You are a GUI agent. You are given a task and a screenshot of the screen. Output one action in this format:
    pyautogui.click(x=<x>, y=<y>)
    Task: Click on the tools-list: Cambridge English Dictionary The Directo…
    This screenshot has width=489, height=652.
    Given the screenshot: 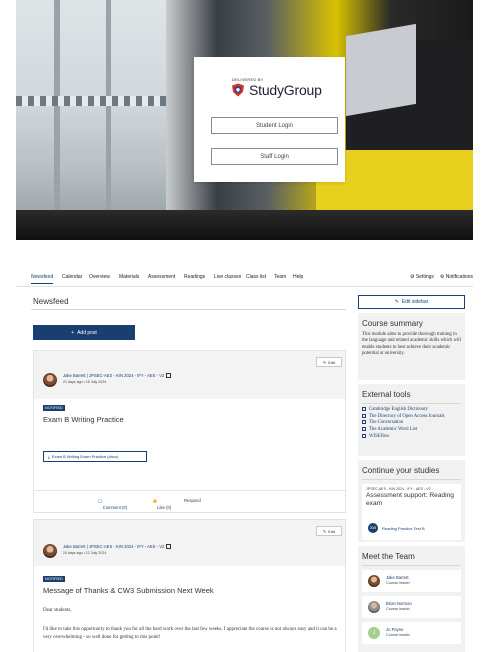 What is the action you would take?
    pyautogui.click(x=411, y=422)
    